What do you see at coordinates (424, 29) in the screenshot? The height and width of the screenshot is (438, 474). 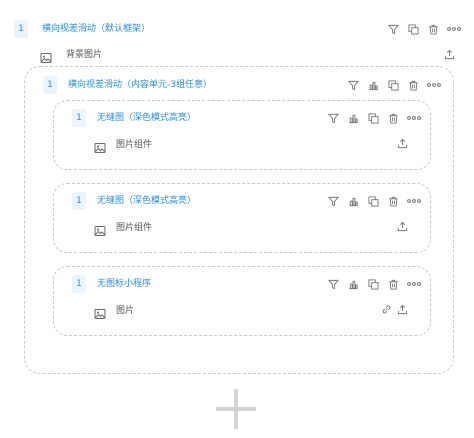 I see `top-toolbar` at bounding box center [424, 29].